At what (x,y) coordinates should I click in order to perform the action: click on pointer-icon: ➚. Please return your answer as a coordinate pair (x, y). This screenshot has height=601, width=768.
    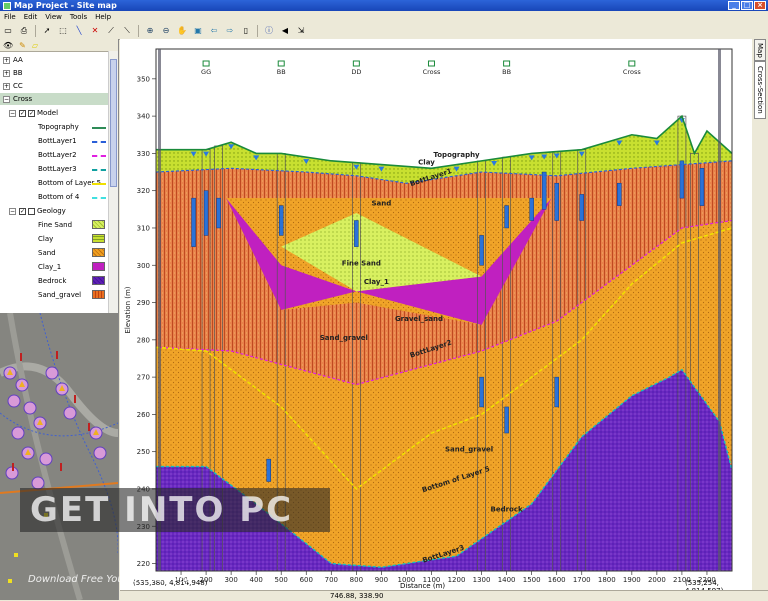
    Looking at the image, I should click on (47, 31).